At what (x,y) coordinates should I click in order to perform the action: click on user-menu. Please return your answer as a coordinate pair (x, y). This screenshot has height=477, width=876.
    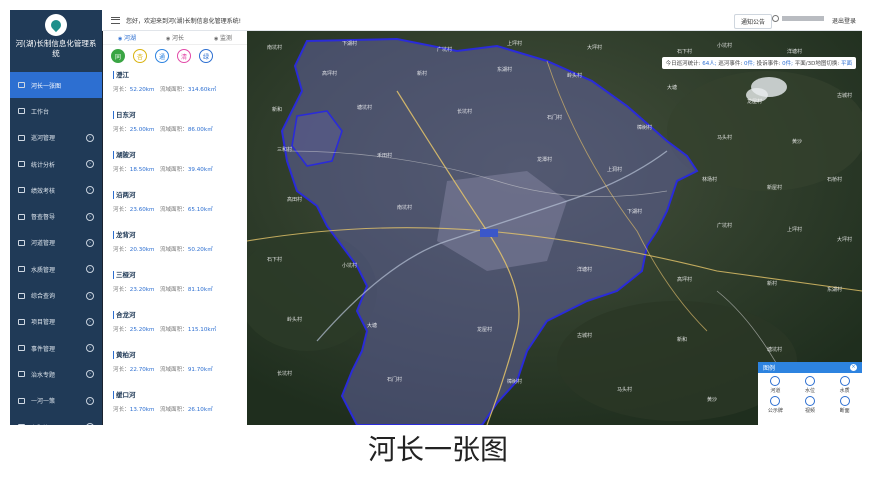
    Looking at the image, I should click on (798, 18).